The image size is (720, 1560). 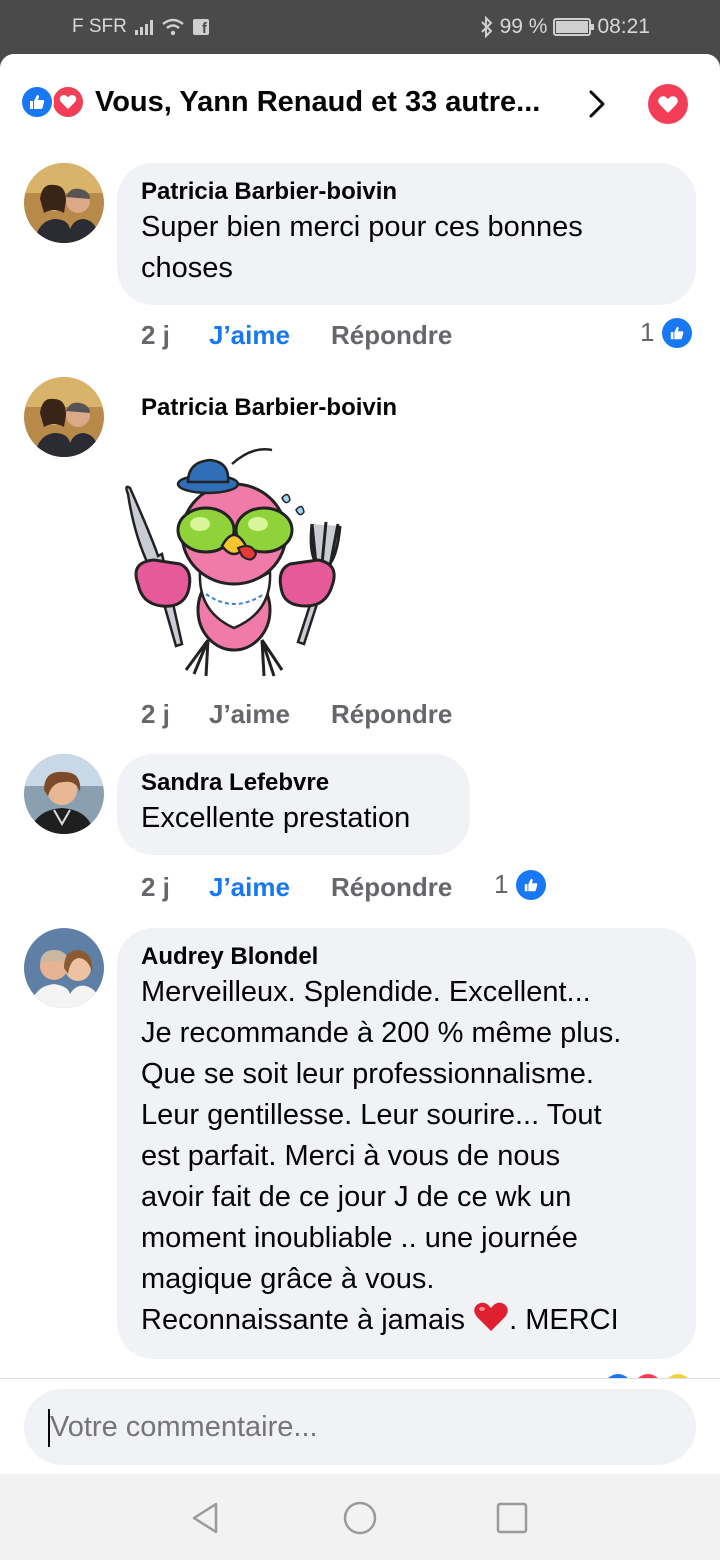 I want to click on comment-text-line: magique grâce à vous., so click(x=288, y=1279).